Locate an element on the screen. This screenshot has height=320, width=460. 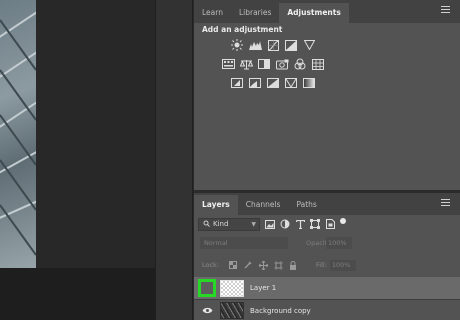
lock-image-pixels-icon is located at coordinates (248, 265).